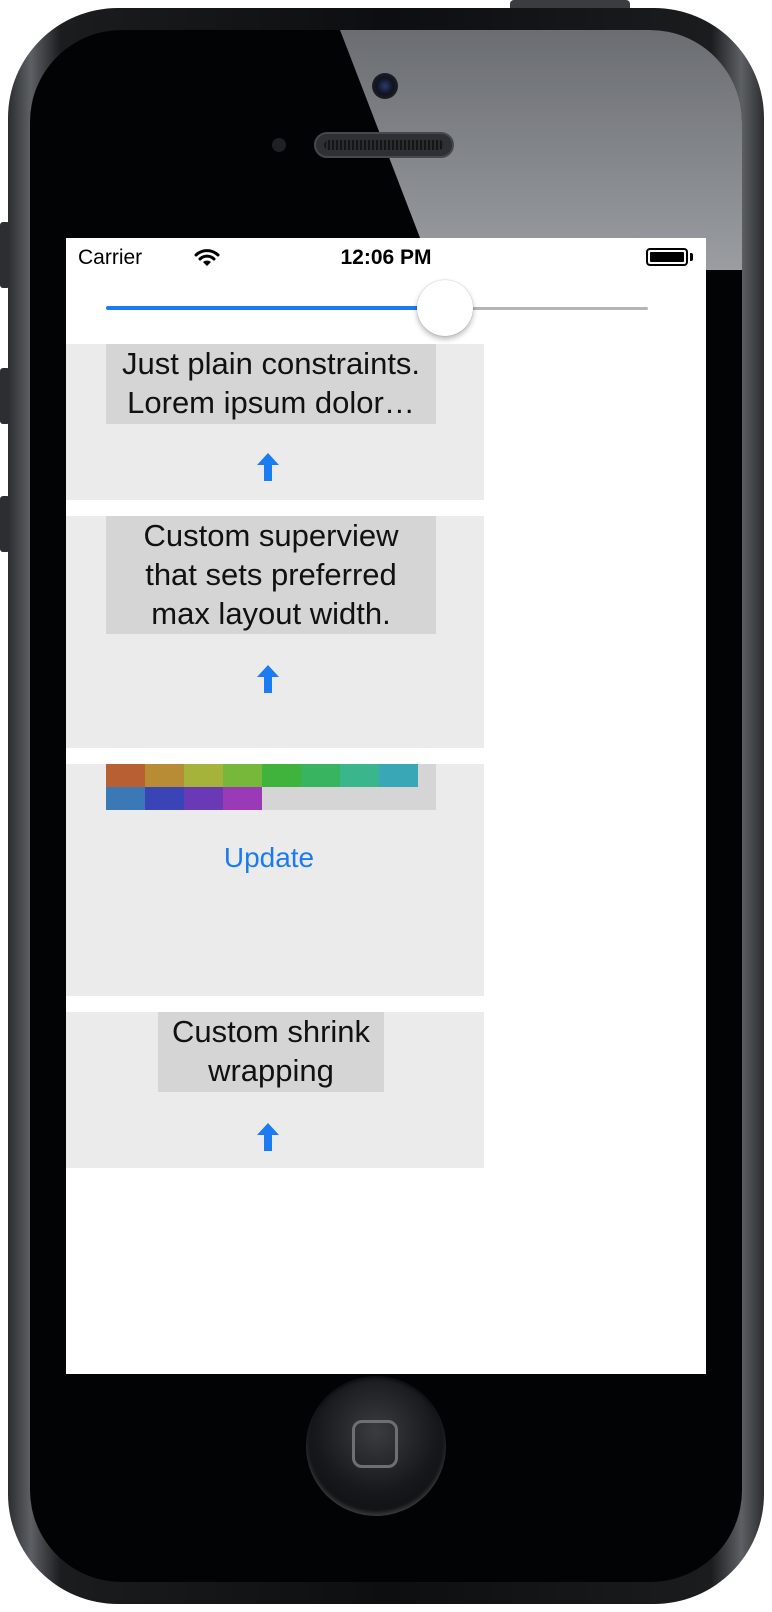  Describe the element at coordinates (271, 1070) in the screenshot. I see `shrink-wrap-line-2: wrapping` at that location.